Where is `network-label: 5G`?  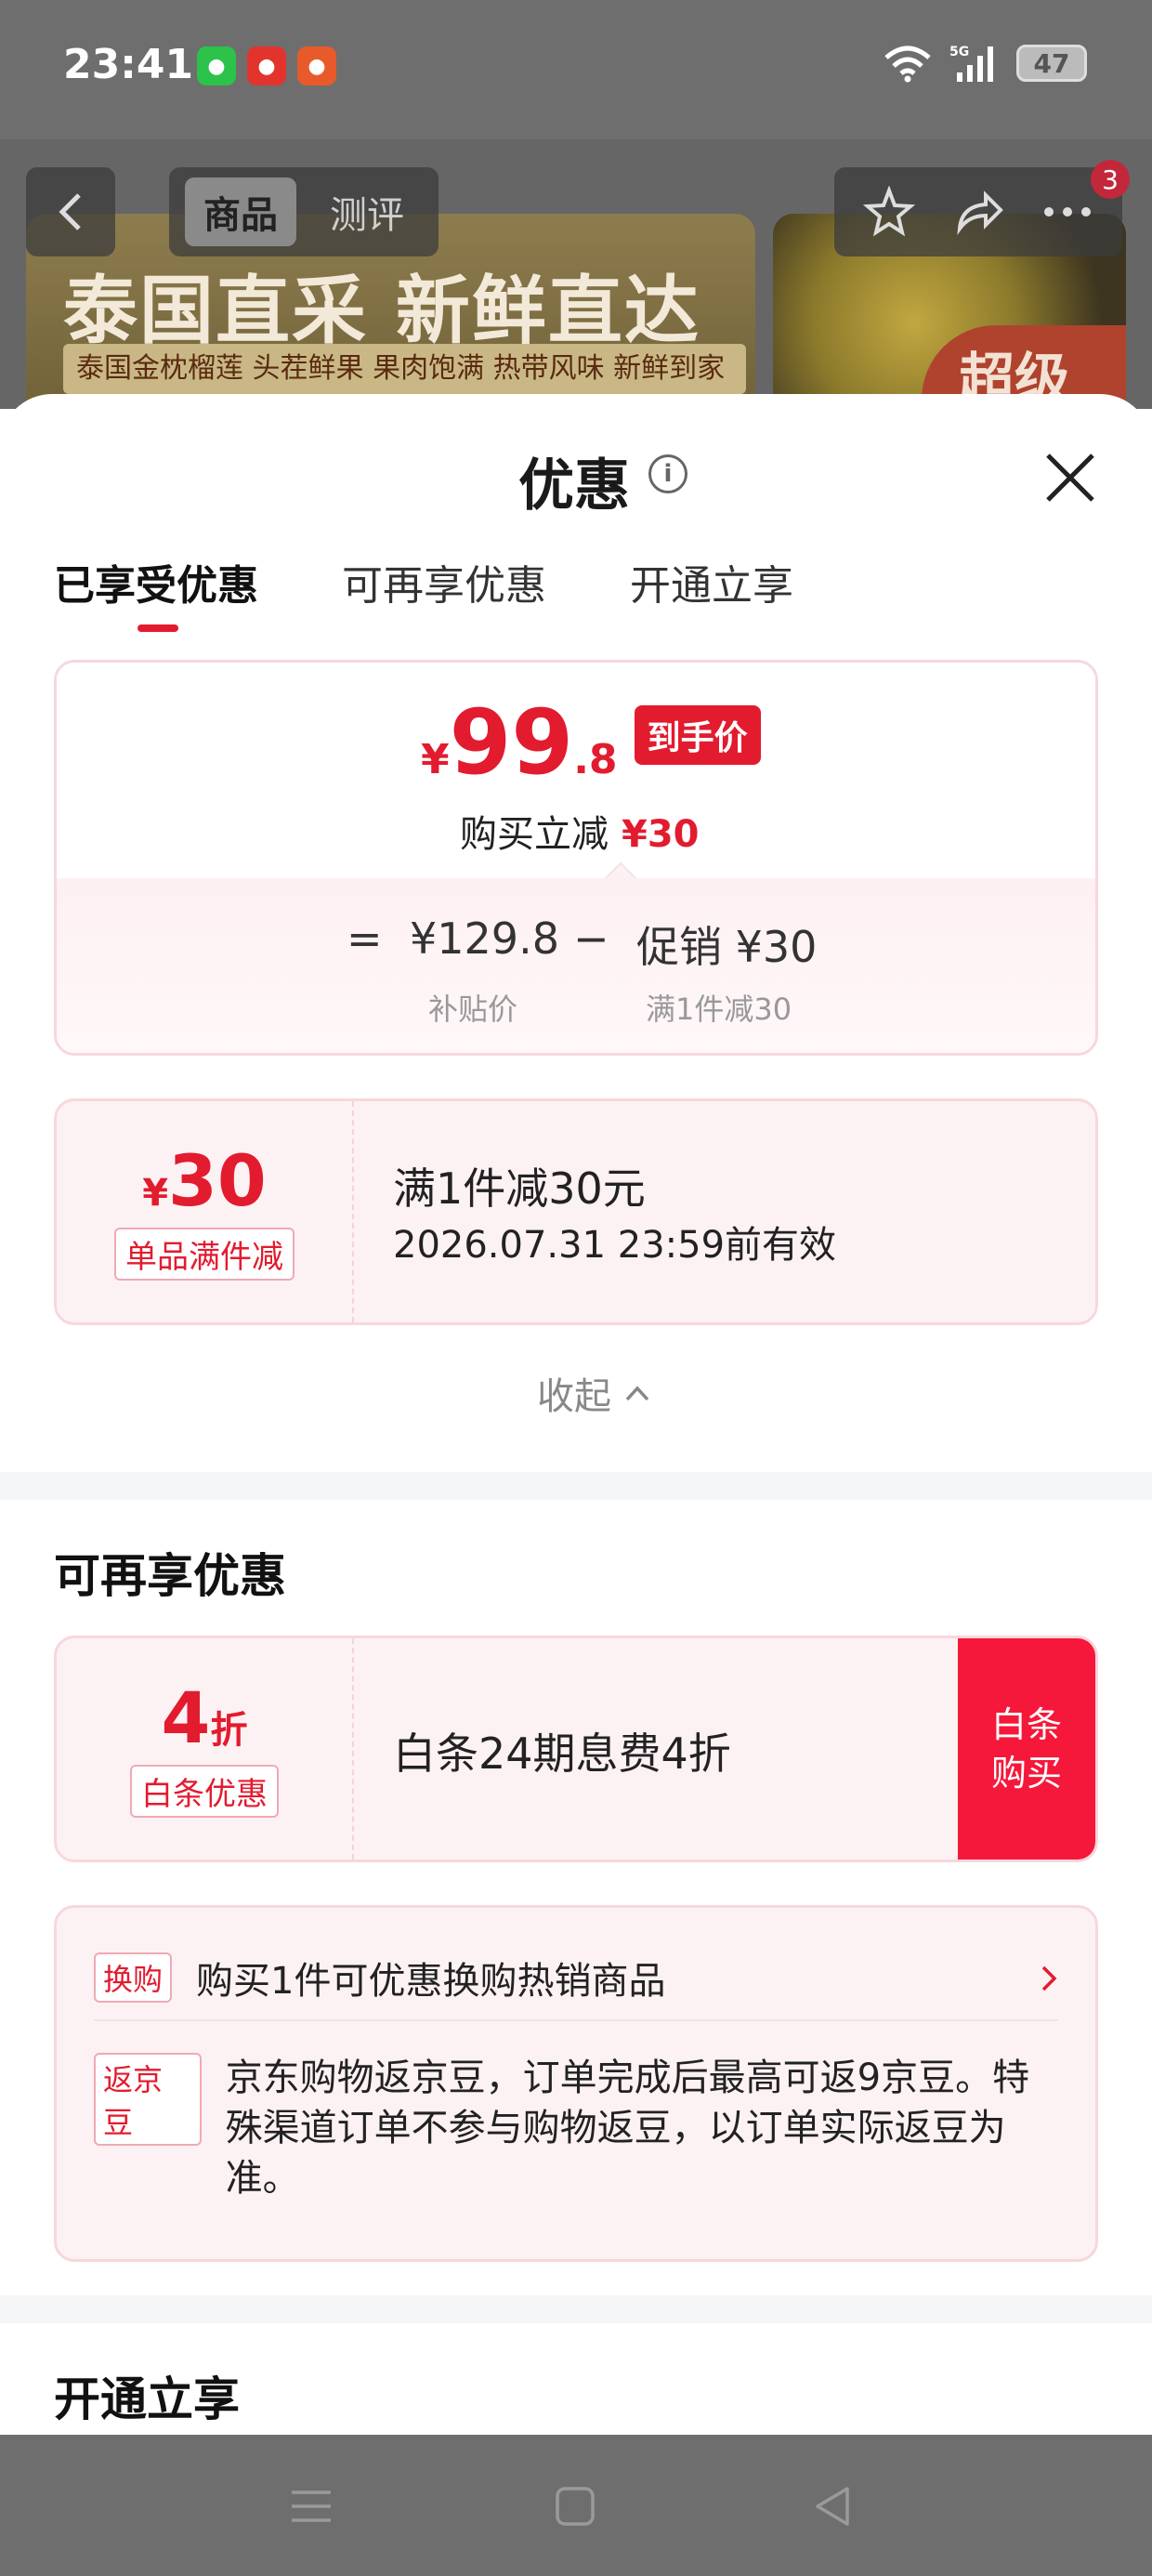
network-label: 5G is located at coordinates (959, 52).